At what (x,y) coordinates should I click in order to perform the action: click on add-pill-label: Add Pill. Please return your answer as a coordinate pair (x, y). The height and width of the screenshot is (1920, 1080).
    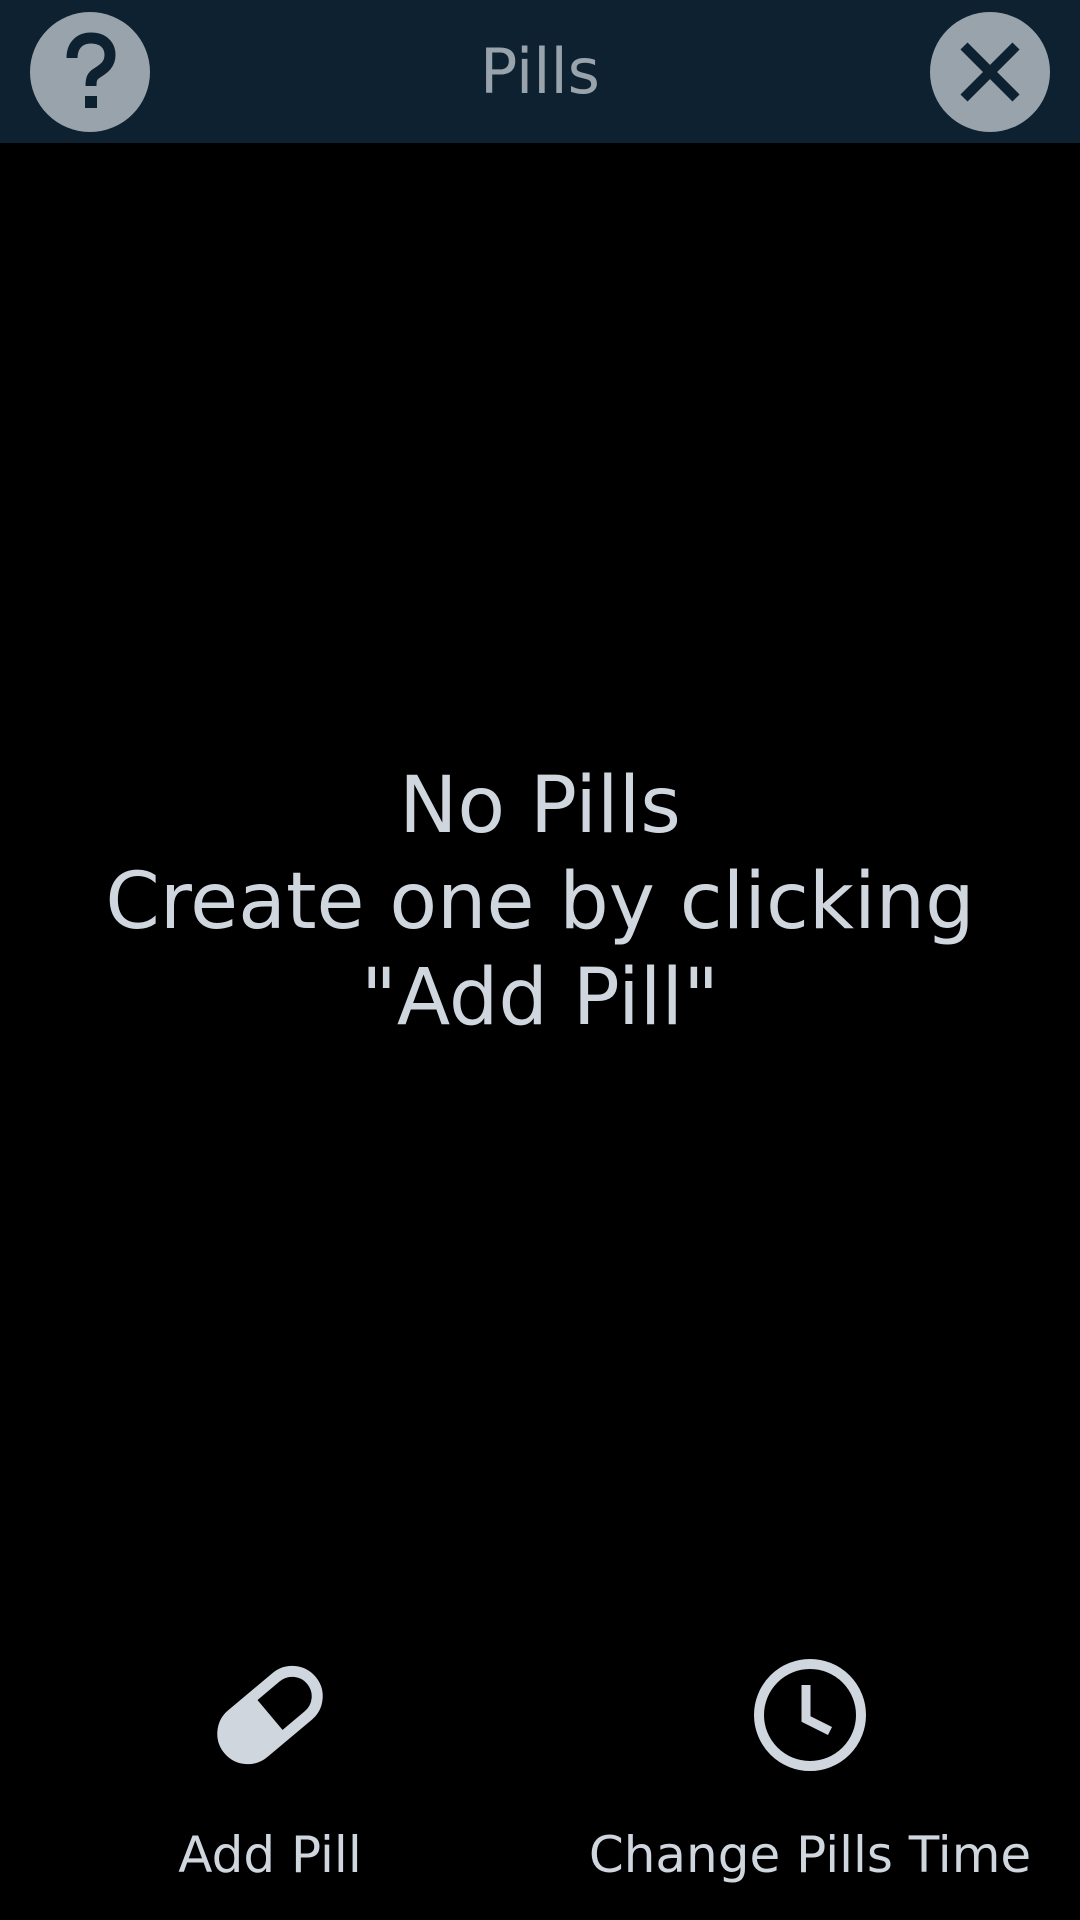
    Looking at the image, I should click on (270, 1855).